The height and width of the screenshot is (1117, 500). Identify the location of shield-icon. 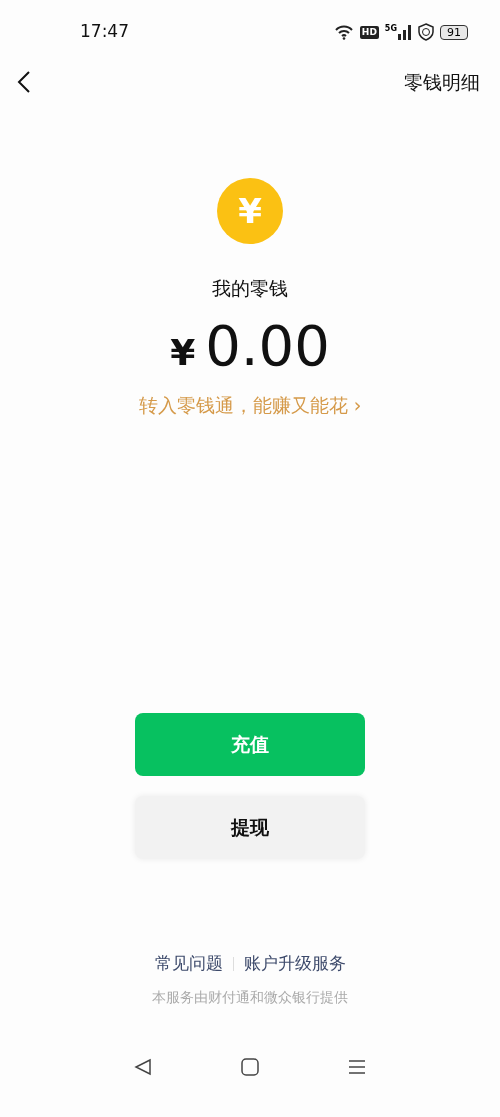
(426, 32).